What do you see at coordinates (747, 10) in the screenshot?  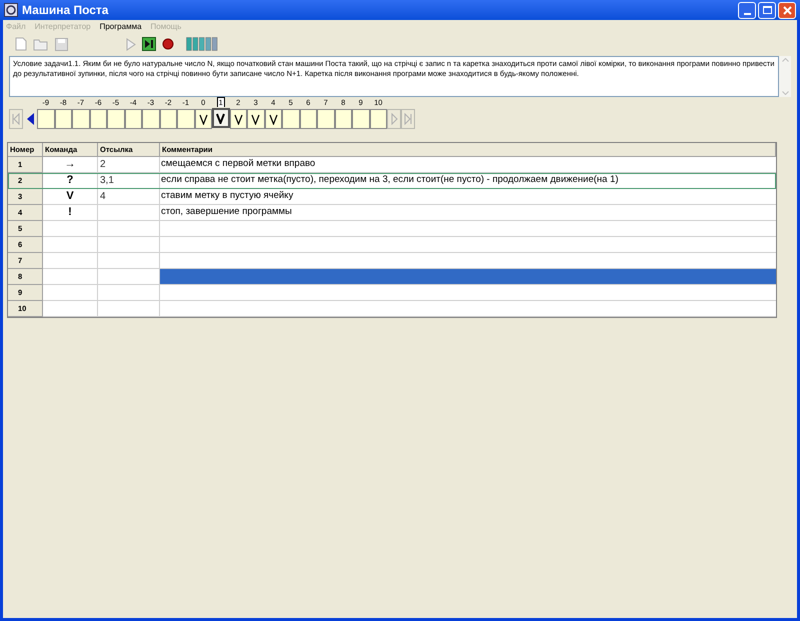 I see `minimize-button` at bounding box center [747, 10].